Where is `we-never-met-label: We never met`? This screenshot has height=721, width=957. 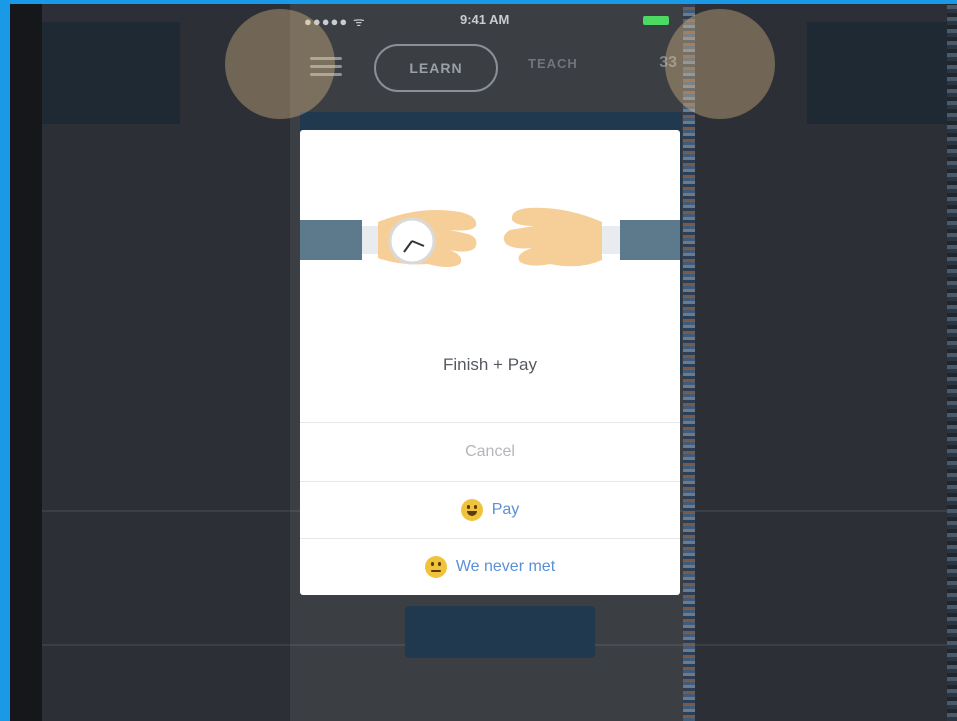
we-never-met-label: We never met is located at coordinates (505, 566).